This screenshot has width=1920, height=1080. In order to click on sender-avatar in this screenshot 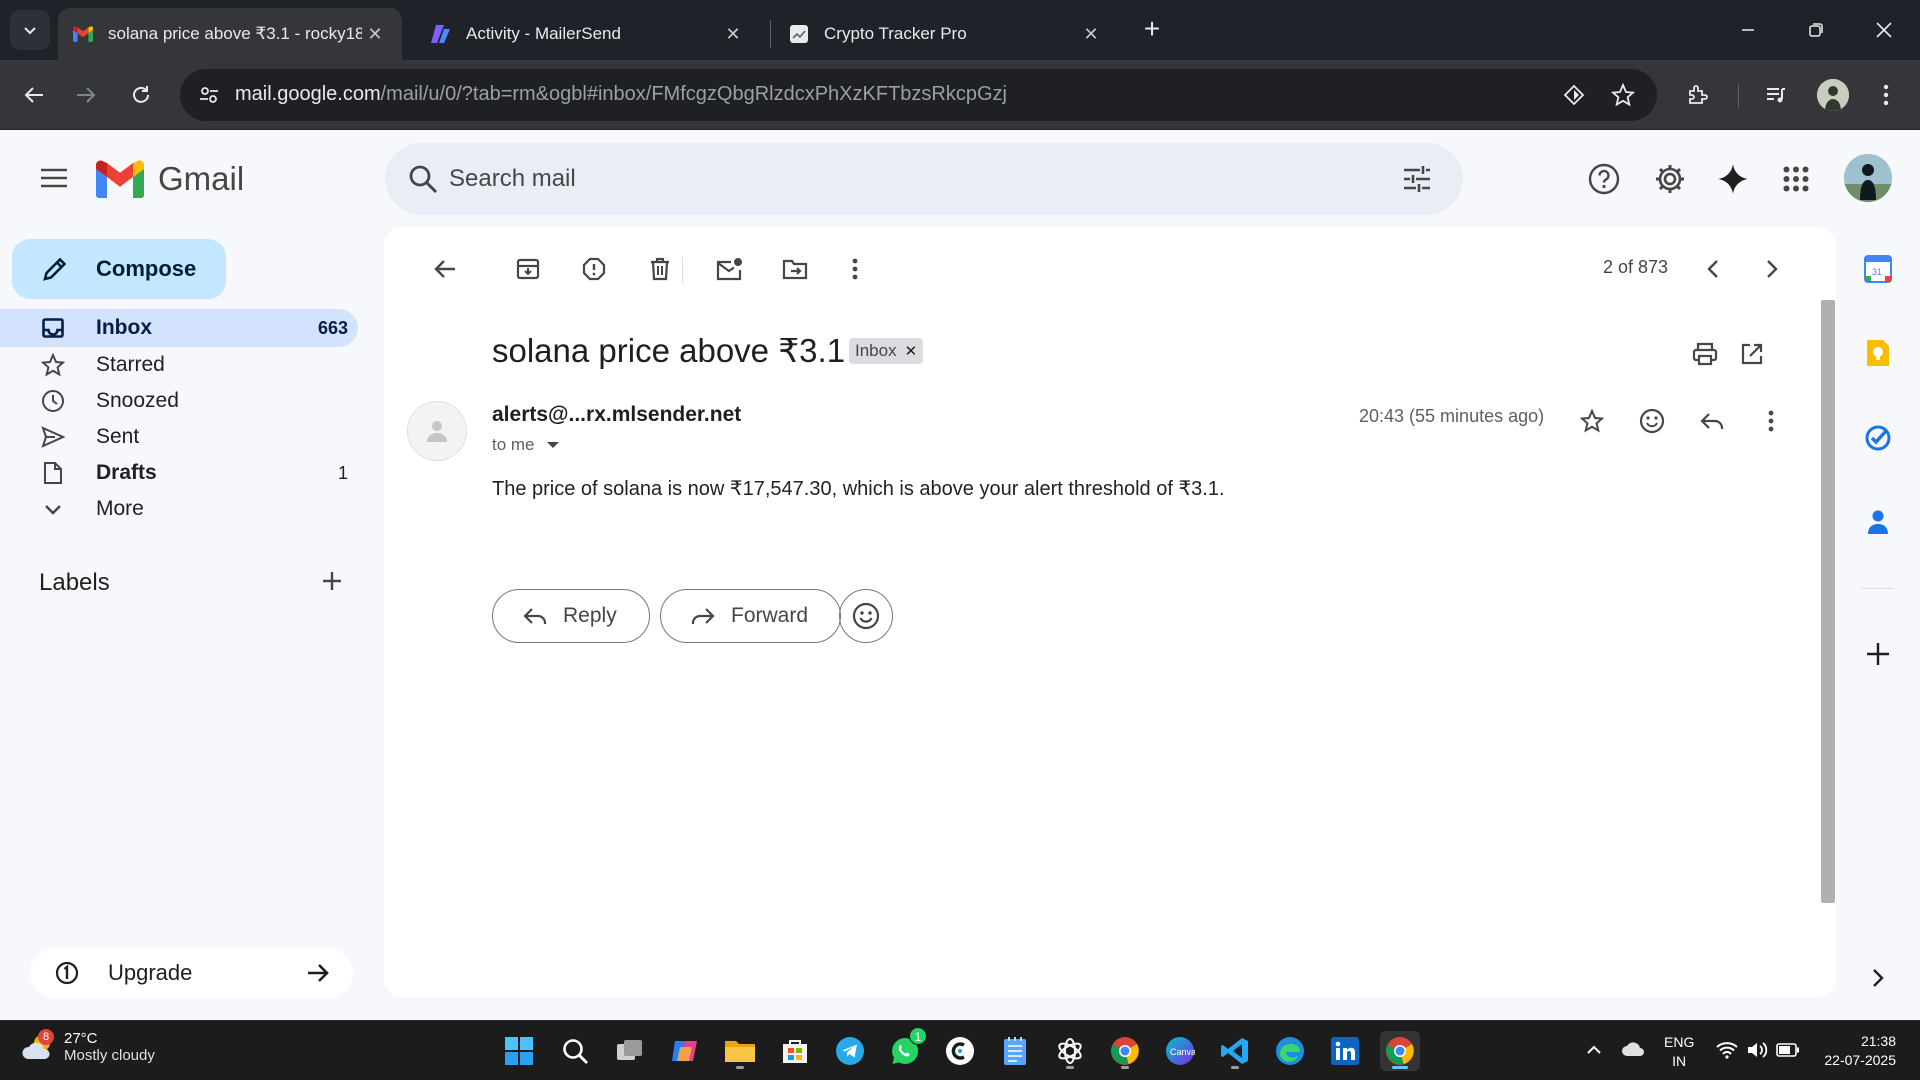, I will do `click(437, 431)`.